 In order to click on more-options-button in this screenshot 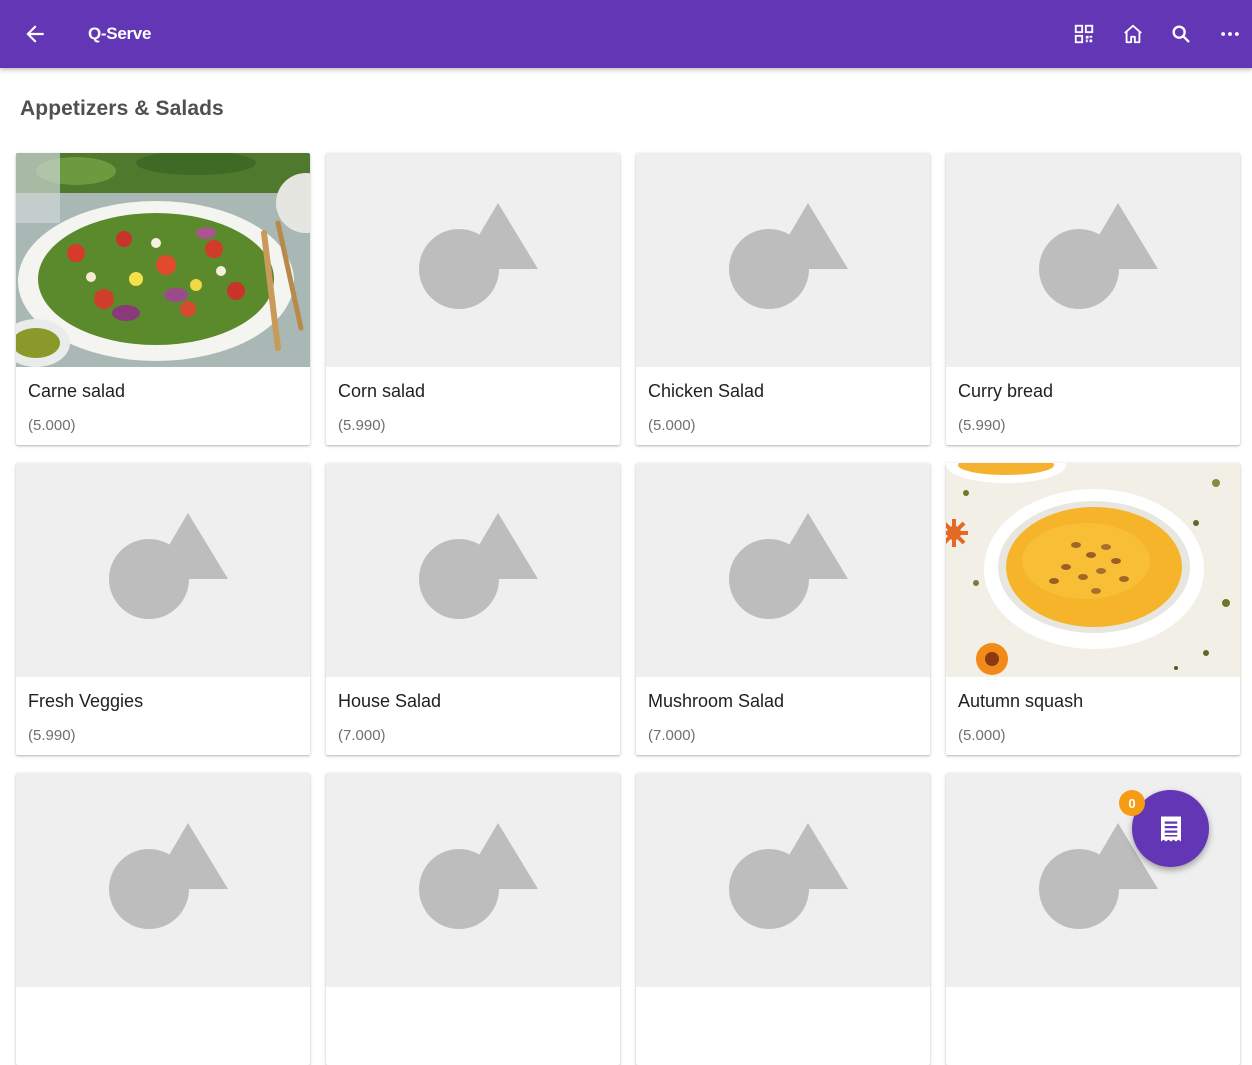, I will do `click(1230, 34)`.